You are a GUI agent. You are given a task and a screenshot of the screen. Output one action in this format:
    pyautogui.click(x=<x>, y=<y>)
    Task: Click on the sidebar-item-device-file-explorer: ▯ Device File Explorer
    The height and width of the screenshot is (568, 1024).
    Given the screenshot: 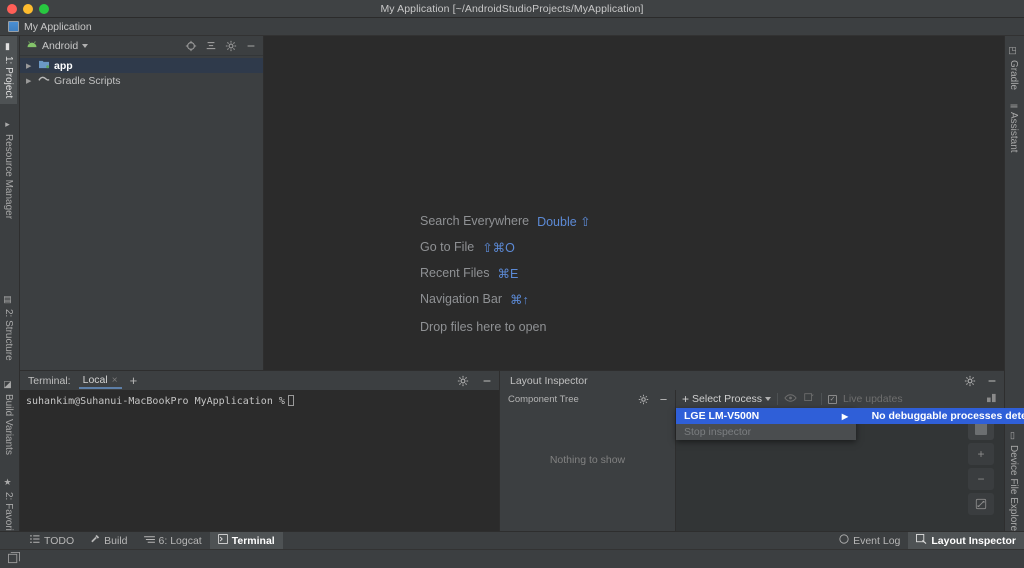 What is the action you would take?
    pyautogui.click(x=1013, y=482)
    